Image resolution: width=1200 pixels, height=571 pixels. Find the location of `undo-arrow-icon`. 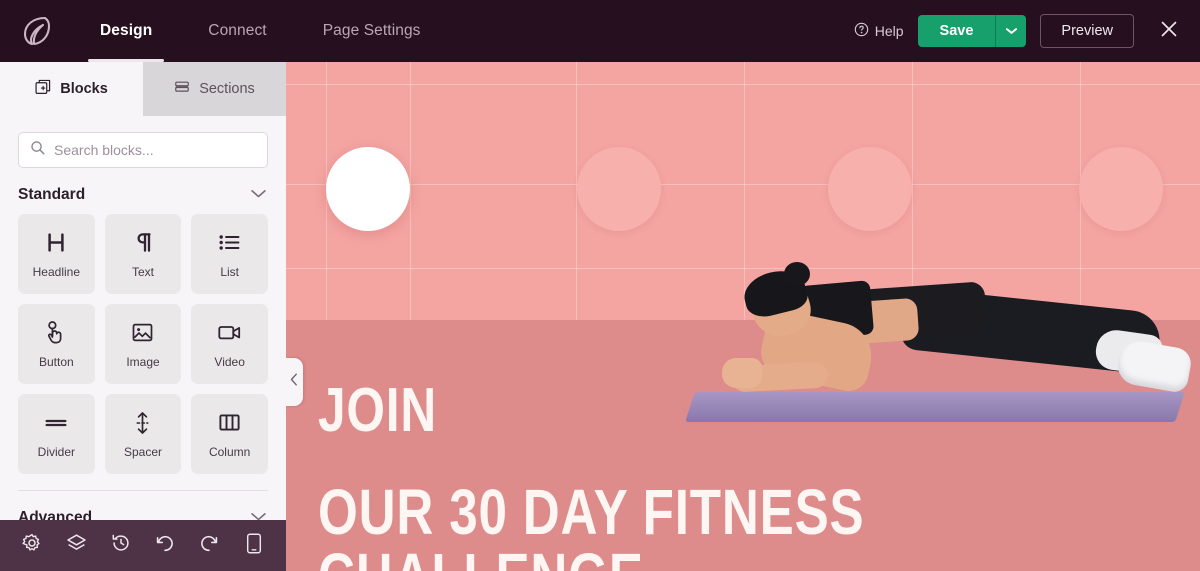

undo-arrow-icon is located at coordinates (165, 545).